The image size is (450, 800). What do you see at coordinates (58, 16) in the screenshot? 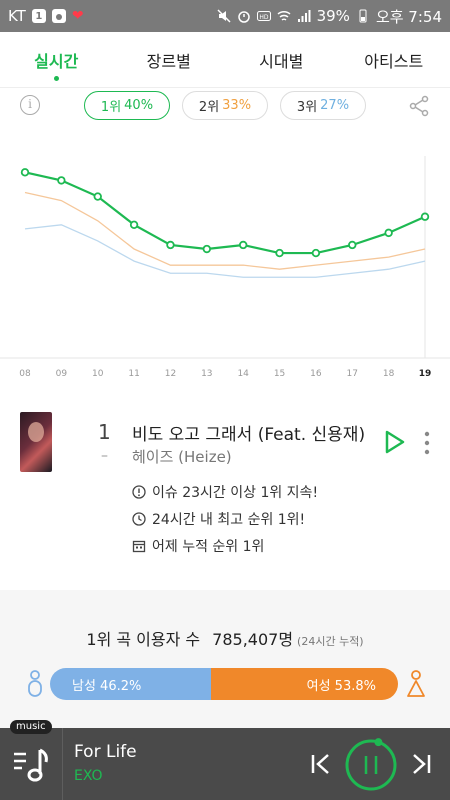
I see `music-app-icon` at bounding box center [58, 16].